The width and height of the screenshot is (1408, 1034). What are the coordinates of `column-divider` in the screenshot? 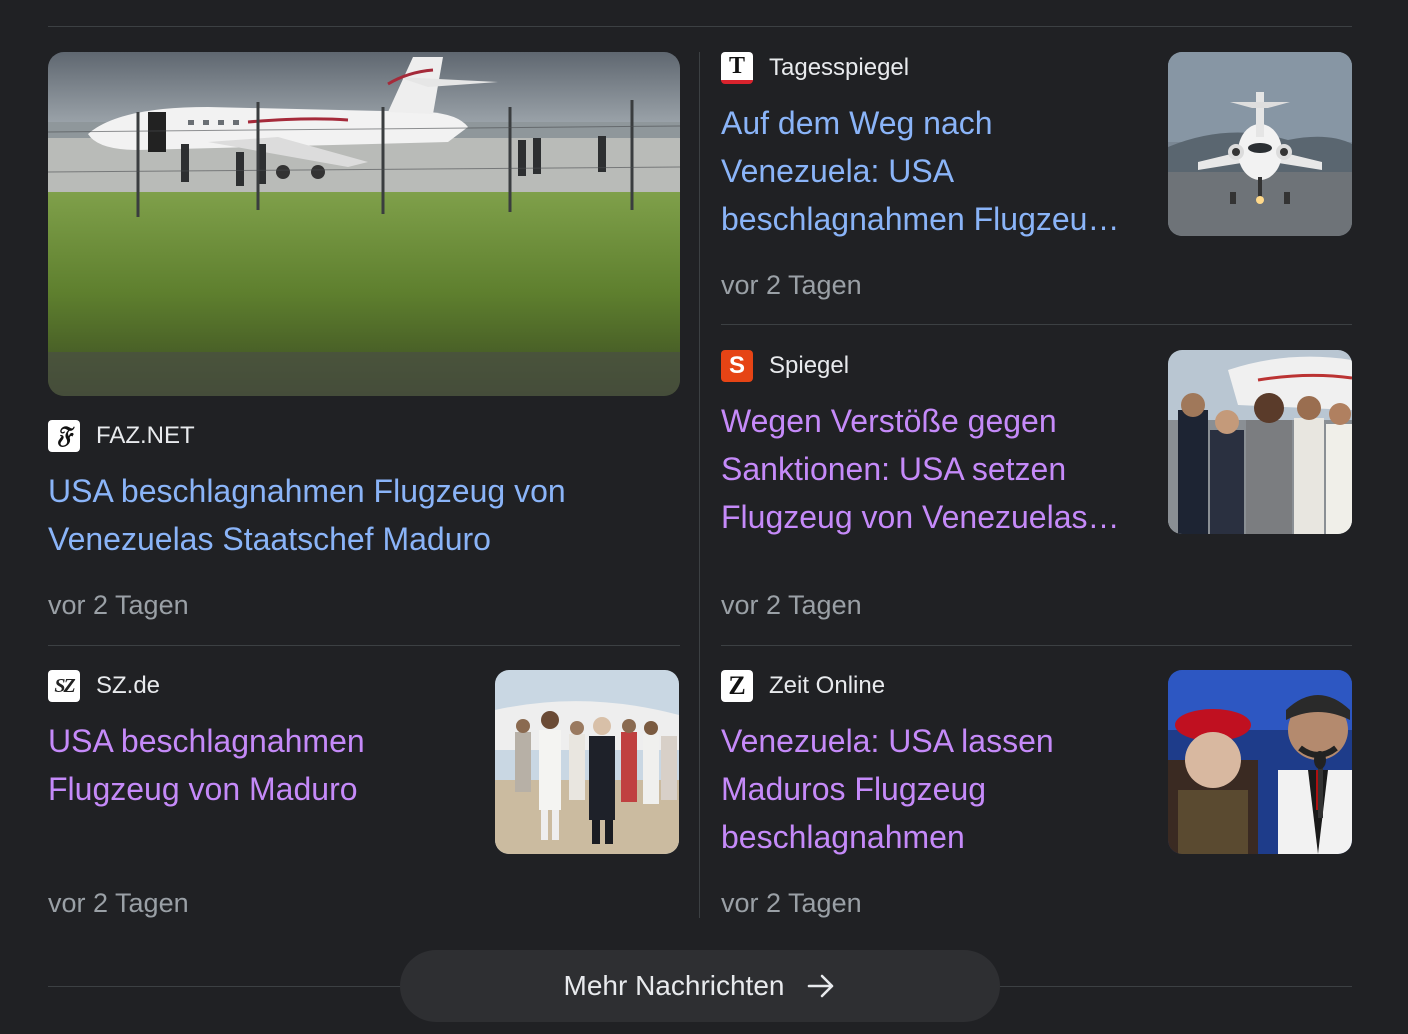 It's located at (699, 485).